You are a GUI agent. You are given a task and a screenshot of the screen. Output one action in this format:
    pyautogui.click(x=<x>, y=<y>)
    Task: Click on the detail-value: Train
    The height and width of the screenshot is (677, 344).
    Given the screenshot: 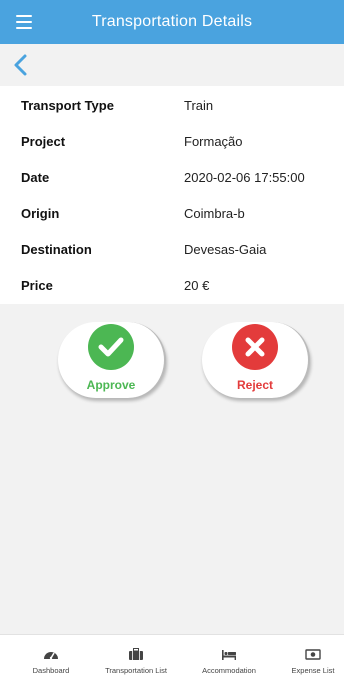 What is the action you would take?
    pyautogui.click(x=199, y=105)
    